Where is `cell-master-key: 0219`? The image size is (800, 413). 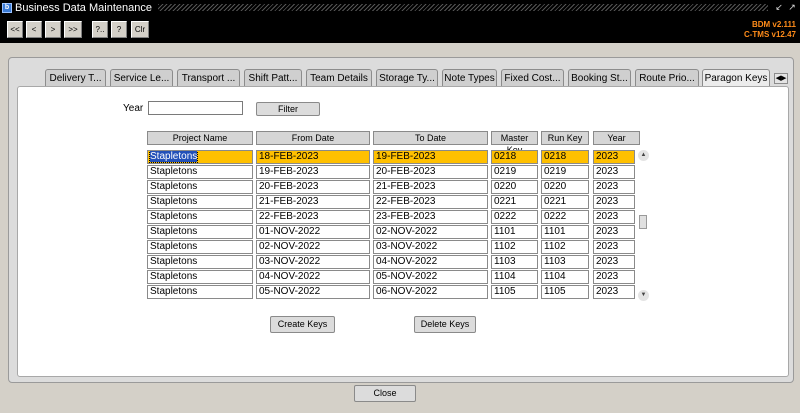 cell-master-key: 0219 is located at coordinates (514, 172).